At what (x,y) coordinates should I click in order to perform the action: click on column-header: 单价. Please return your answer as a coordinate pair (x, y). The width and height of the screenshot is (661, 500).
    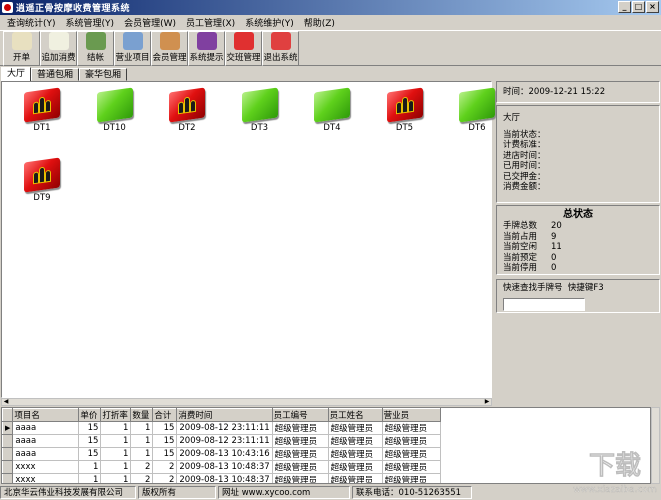
    Looking at the image, I should click on (90, 415).